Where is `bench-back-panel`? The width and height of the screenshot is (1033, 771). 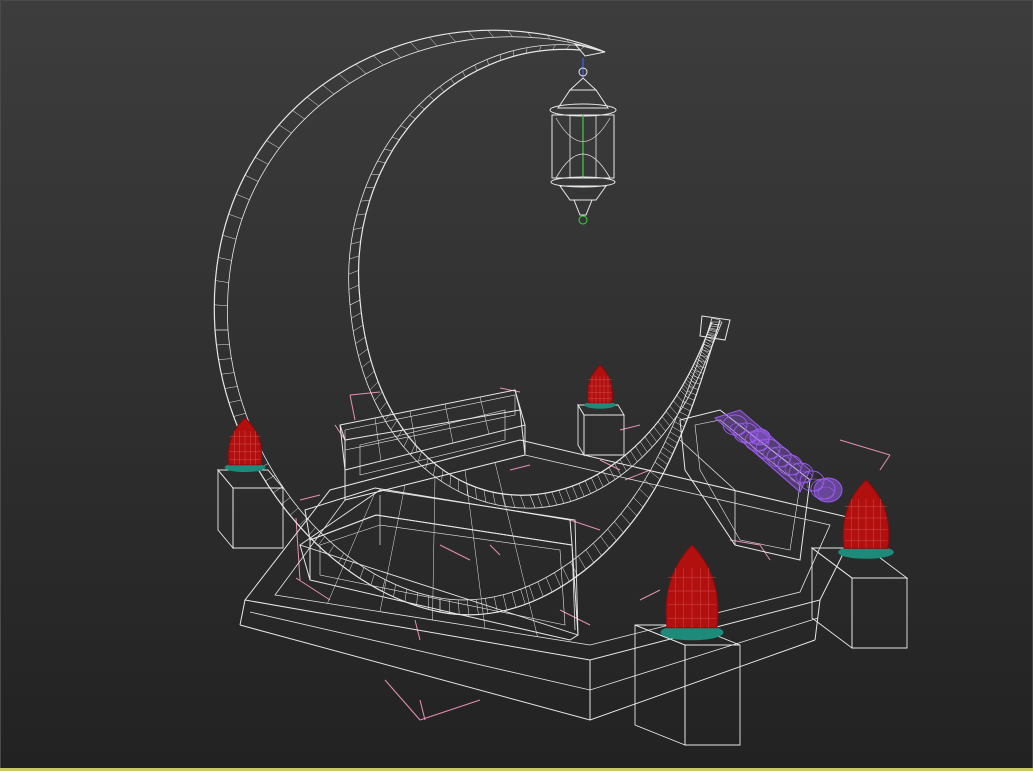
bench-back-panel is located at coordinates (430, 422).